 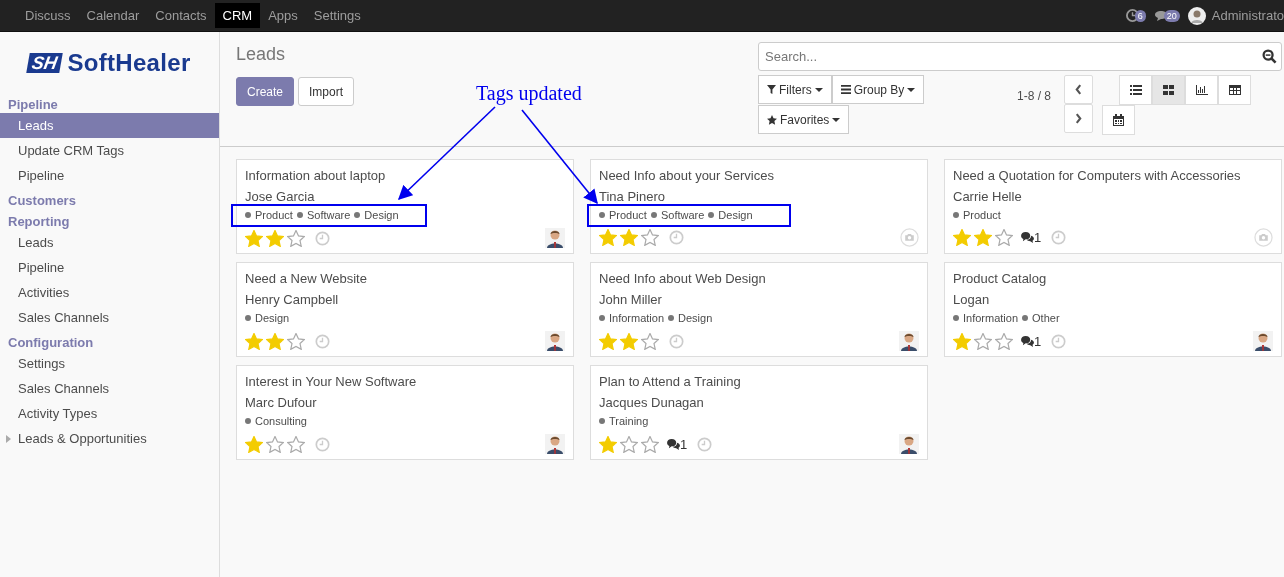 What do you see at coordinates (1034, 96) in the screenshot?
I see `pager-counter: 1-8 / 8` at bounding box center [1034, 96].